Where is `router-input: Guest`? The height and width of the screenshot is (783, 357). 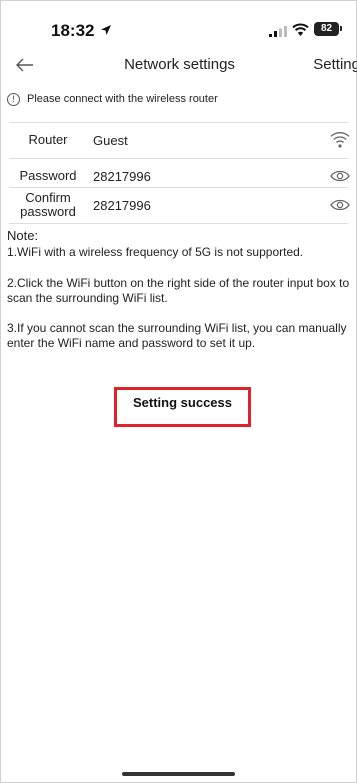
router-input: Guest is located at coordinates (110, 140).